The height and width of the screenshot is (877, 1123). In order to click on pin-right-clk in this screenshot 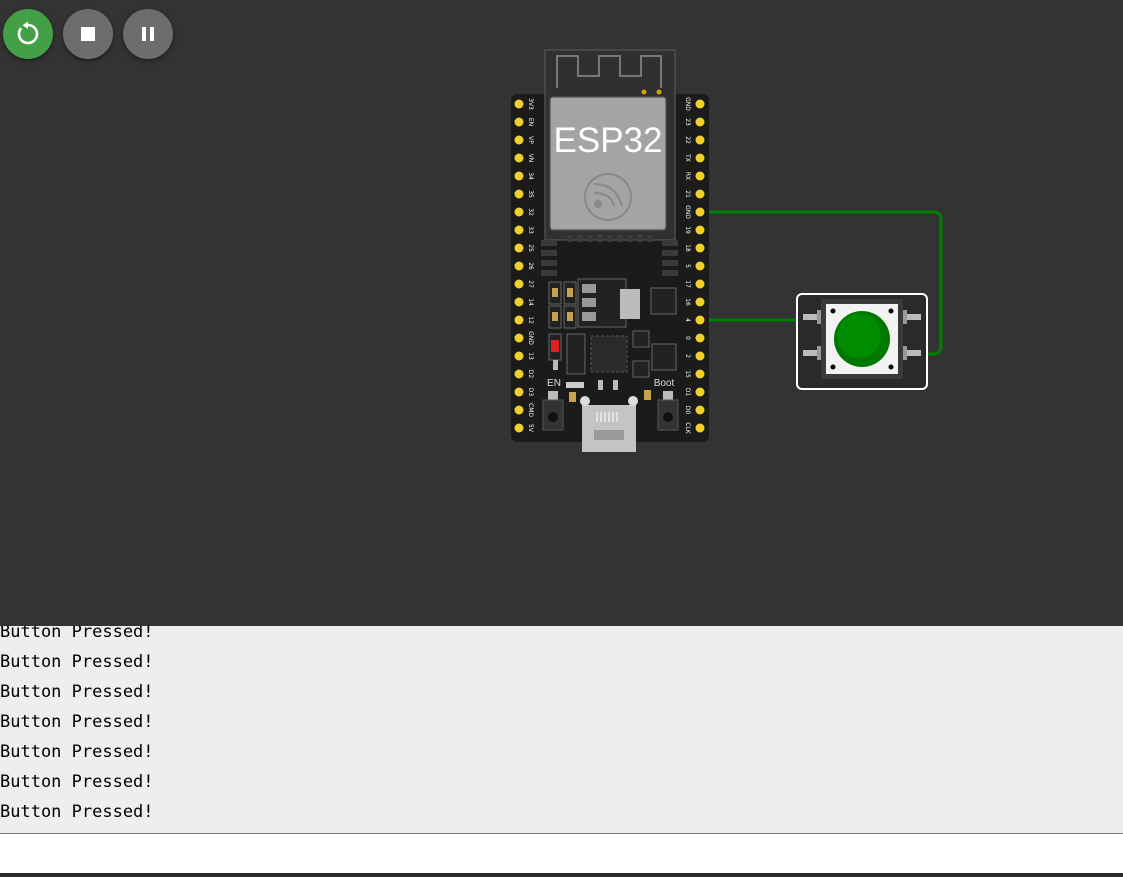, I will do `click(700, 428)`.